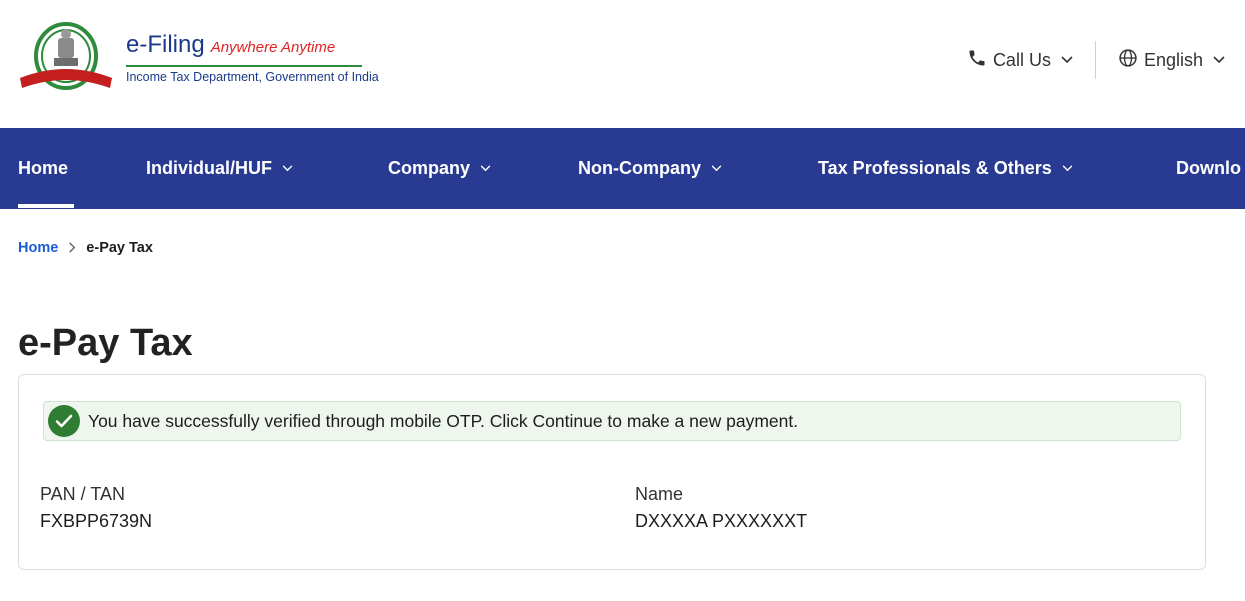  Describe the element at coordinates (659, 494) in the screenshot. I see `name-label: Name` at that location.